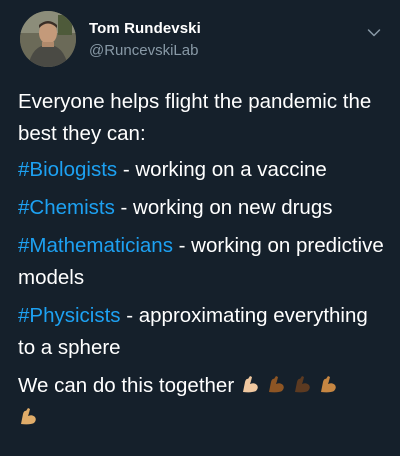 The height and width of the screenshot is (456, 400). What do you see at coordinates (143, 50) in the screenshot?
I see `author-handle: @RuncevskiLab` at bounding box center [143, 50].